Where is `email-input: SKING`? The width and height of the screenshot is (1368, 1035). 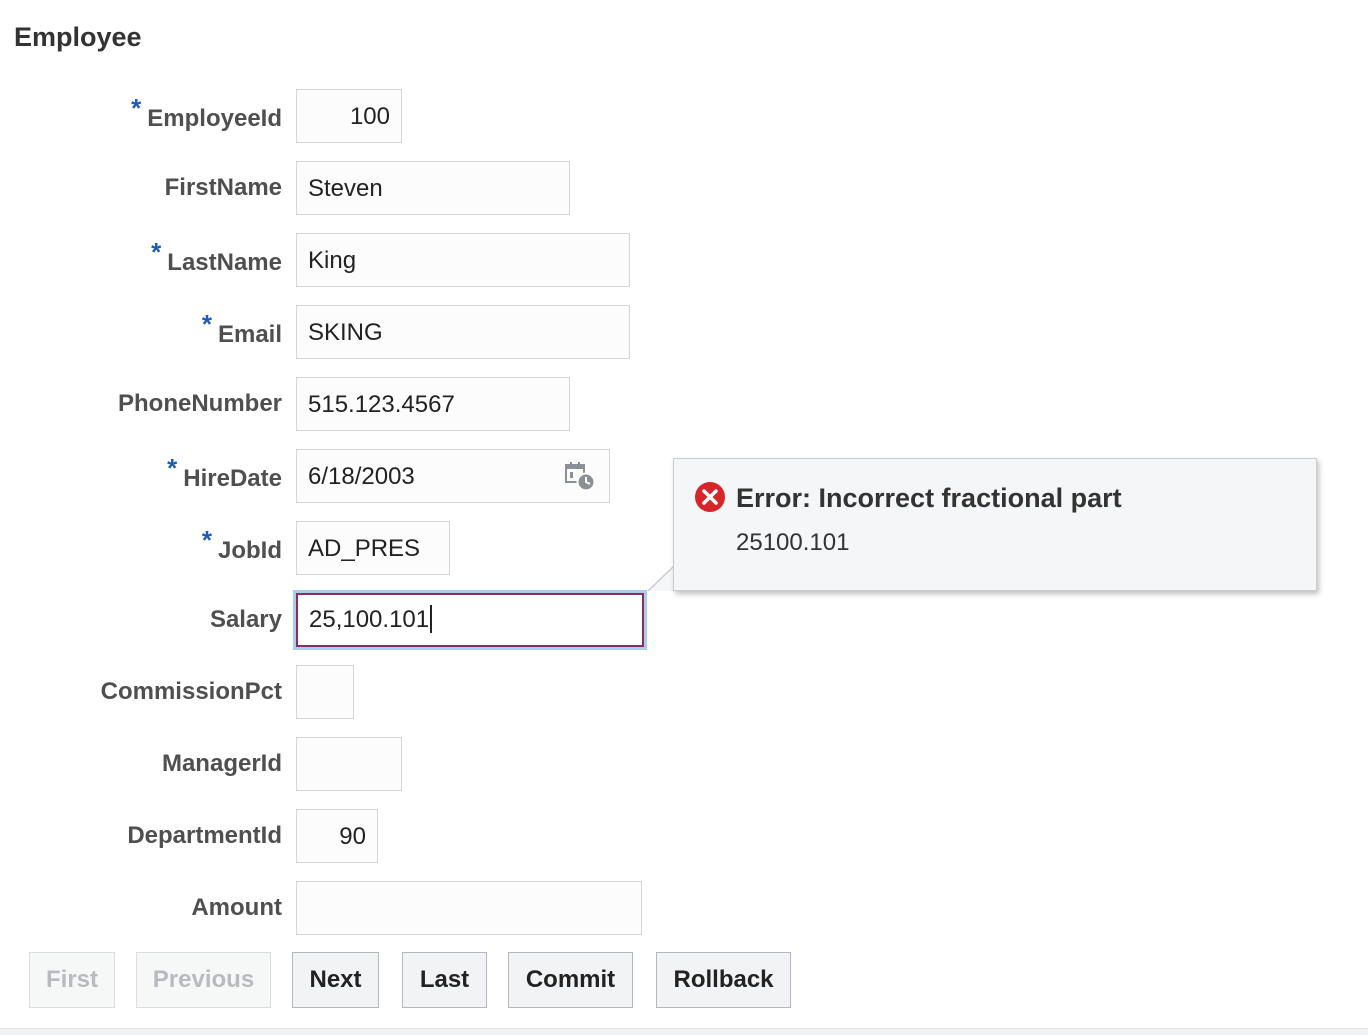 email-input: SKING is located at coordinates (463, 332).